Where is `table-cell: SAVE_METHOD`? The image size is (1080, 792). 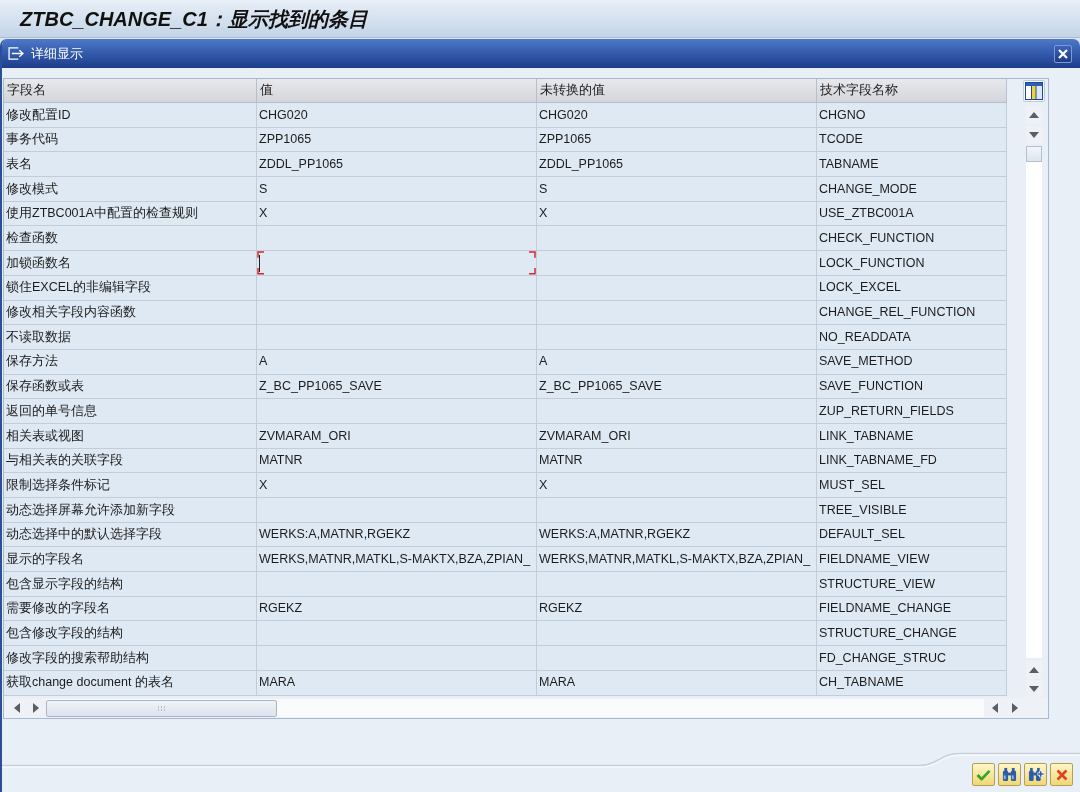 table-cell: SAVE_METHOD is located at coordinates (912, 362).